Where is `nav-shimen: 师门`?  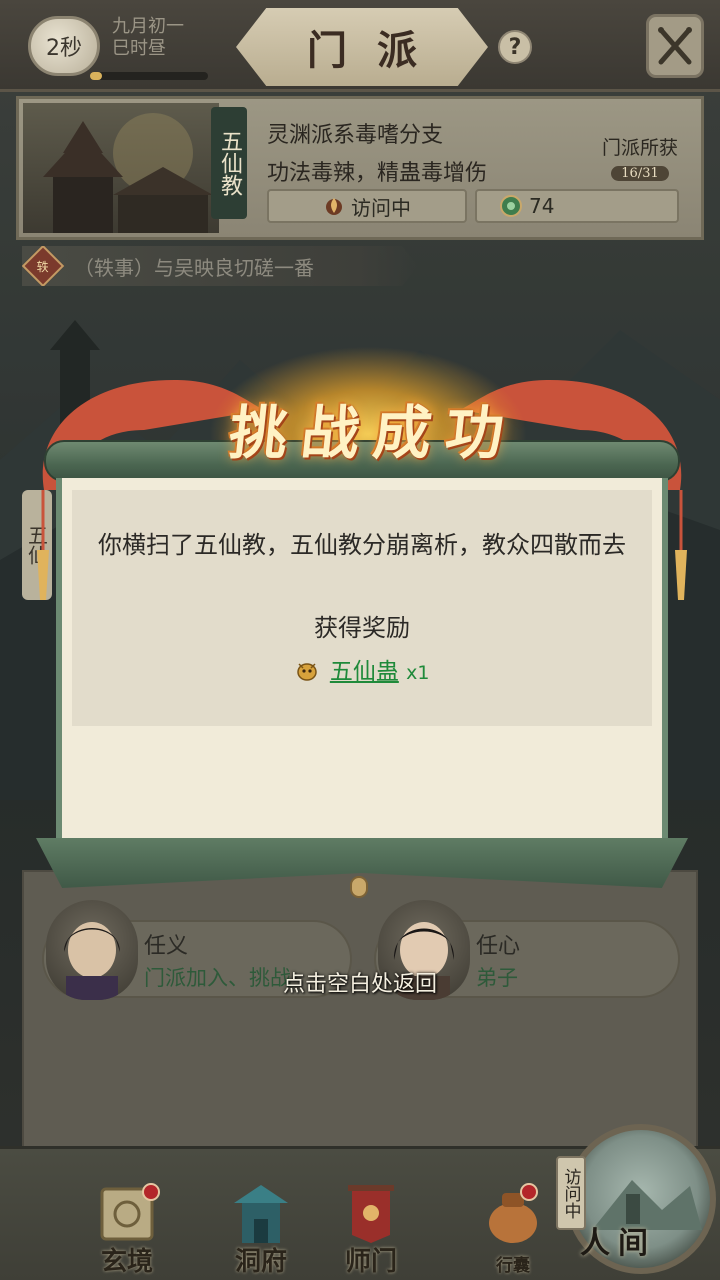
nav-shimen: 师门 is located at coordinates (371, 1224).